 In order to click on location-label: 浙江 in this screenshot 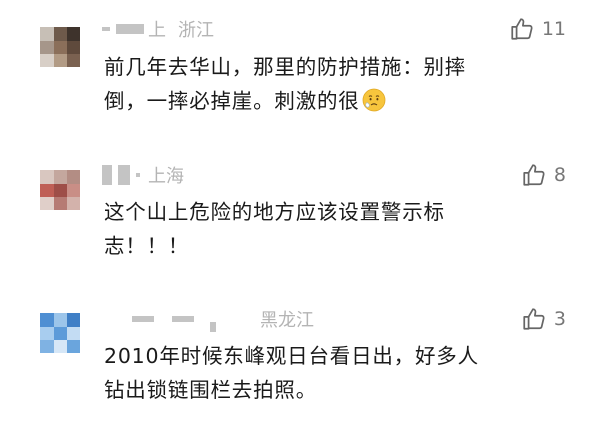, I will do `click(196, 30)`.